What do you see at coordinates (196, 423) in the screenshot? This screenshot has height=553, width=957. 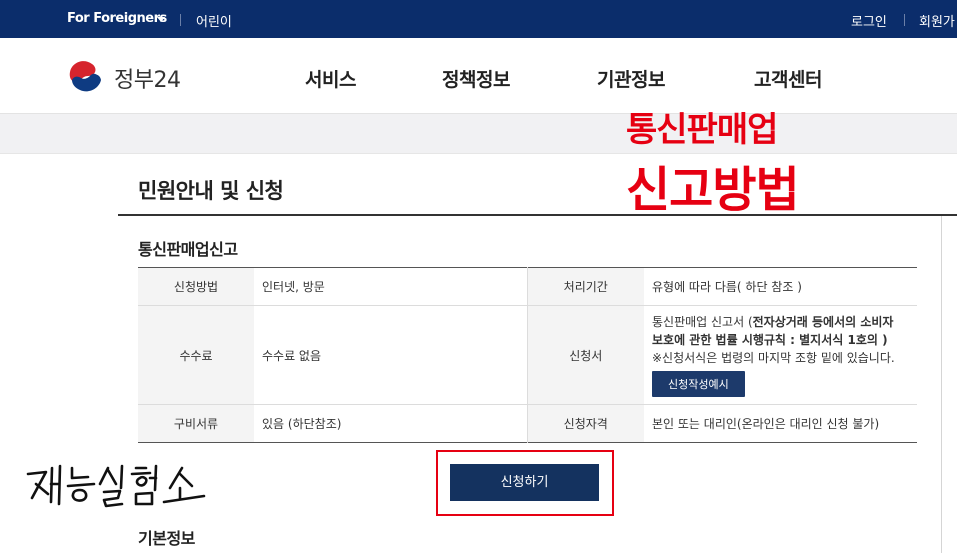 I see `docs-label: 구비서류` at bounding box center [196, 423].